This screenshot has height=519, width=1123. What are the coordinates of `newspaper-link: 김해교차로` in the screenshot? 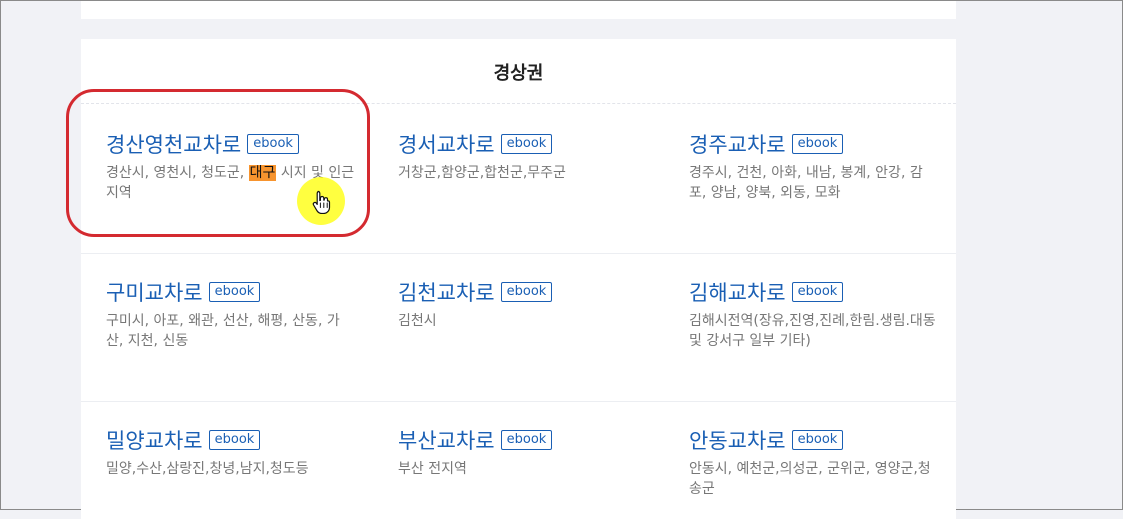 It's located at (737, 292).